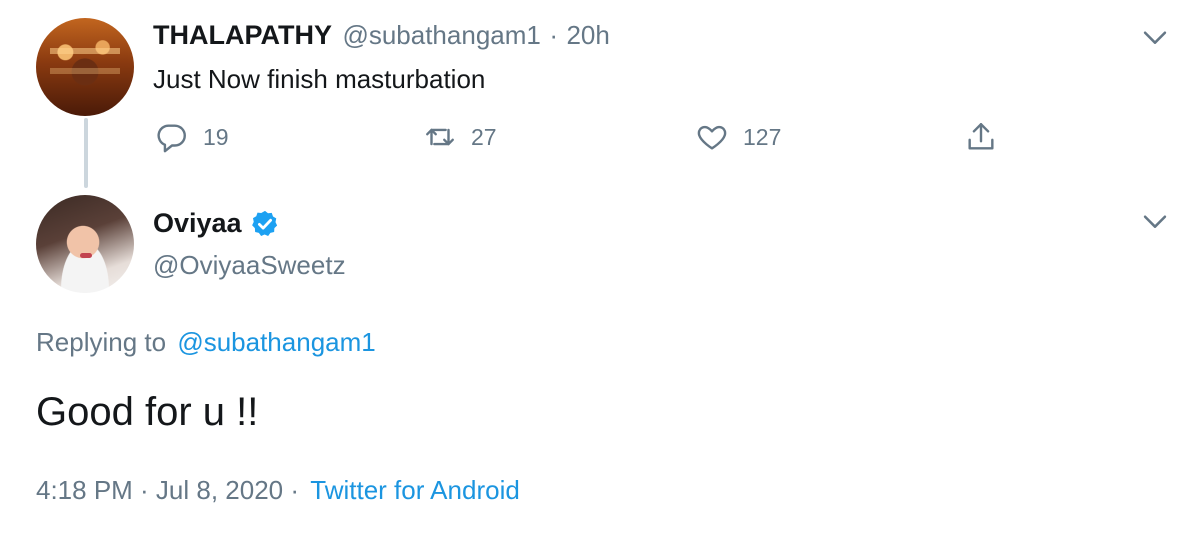 Image resolution: width=1200 pixels, height=535 pixels. I want to click on reply-count: 19, so click(216, 136).